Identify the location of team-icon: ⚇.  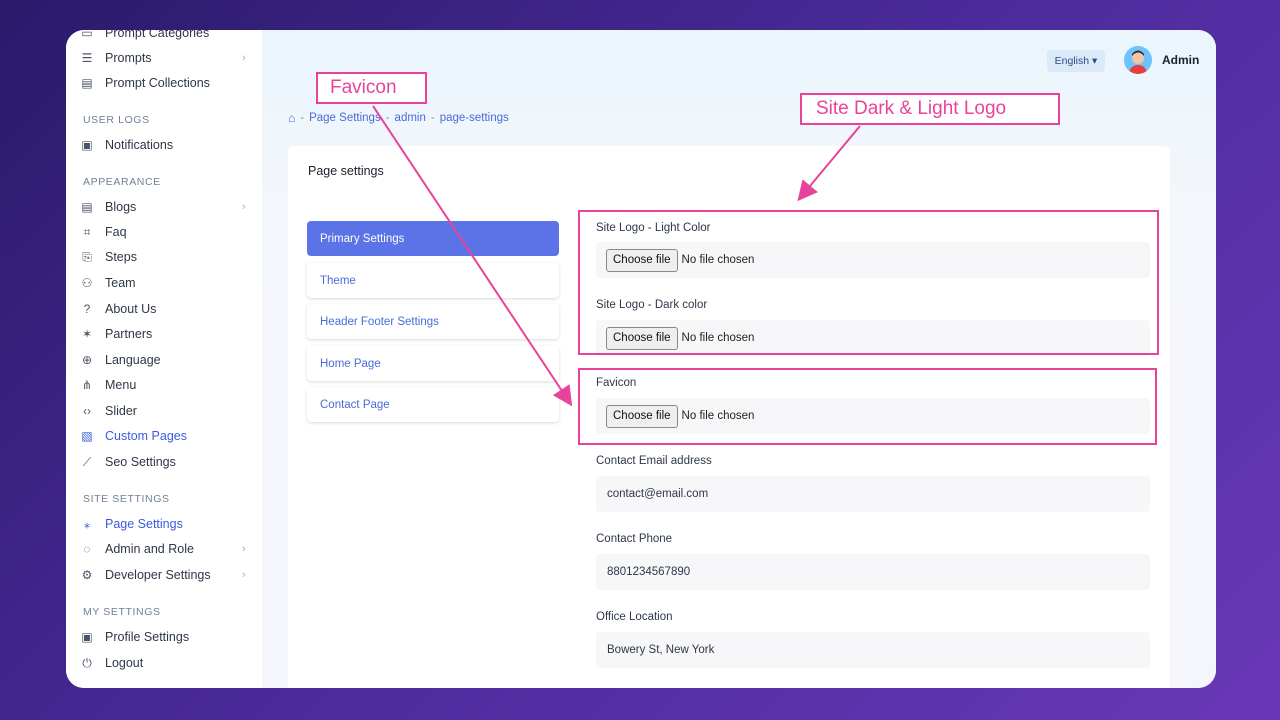
(87, 283).